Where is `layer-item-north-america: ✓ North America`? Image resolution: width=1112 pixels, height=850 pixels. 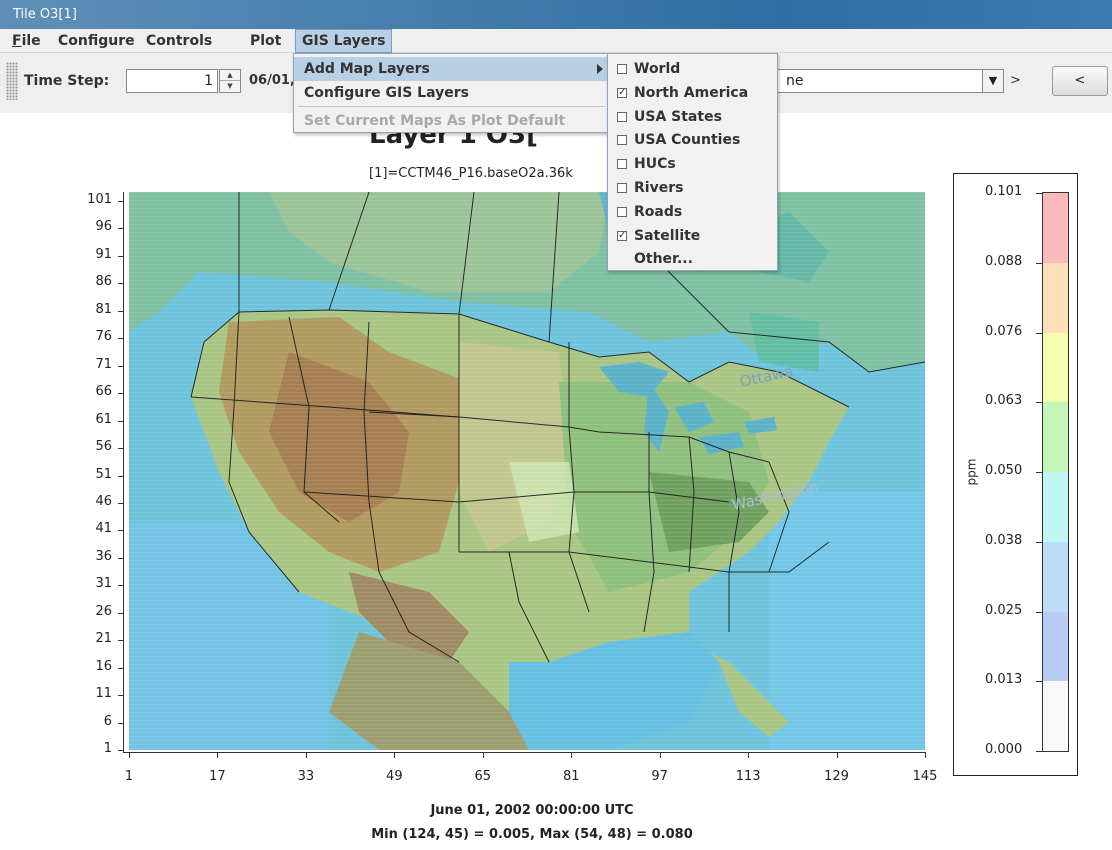 layer-item-north-america: ✓ North America is located at coordinates (692, 92).